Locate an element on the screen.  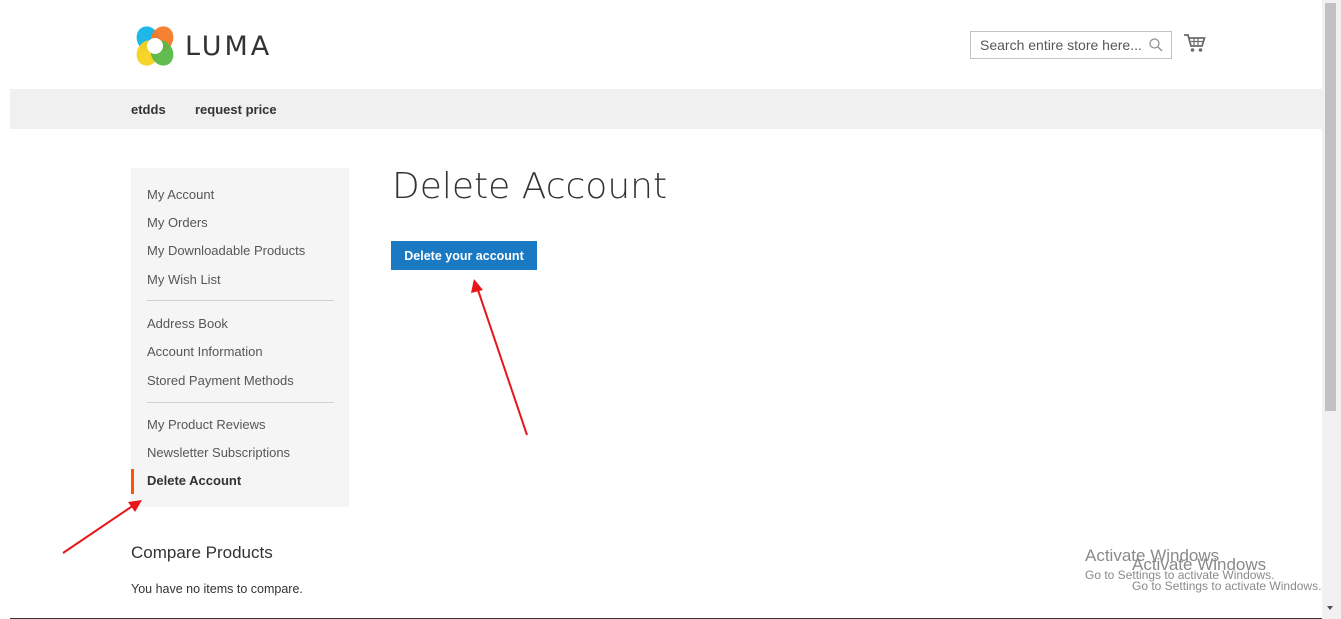
logo-text: LUMA is located at coordinates (229, 46).